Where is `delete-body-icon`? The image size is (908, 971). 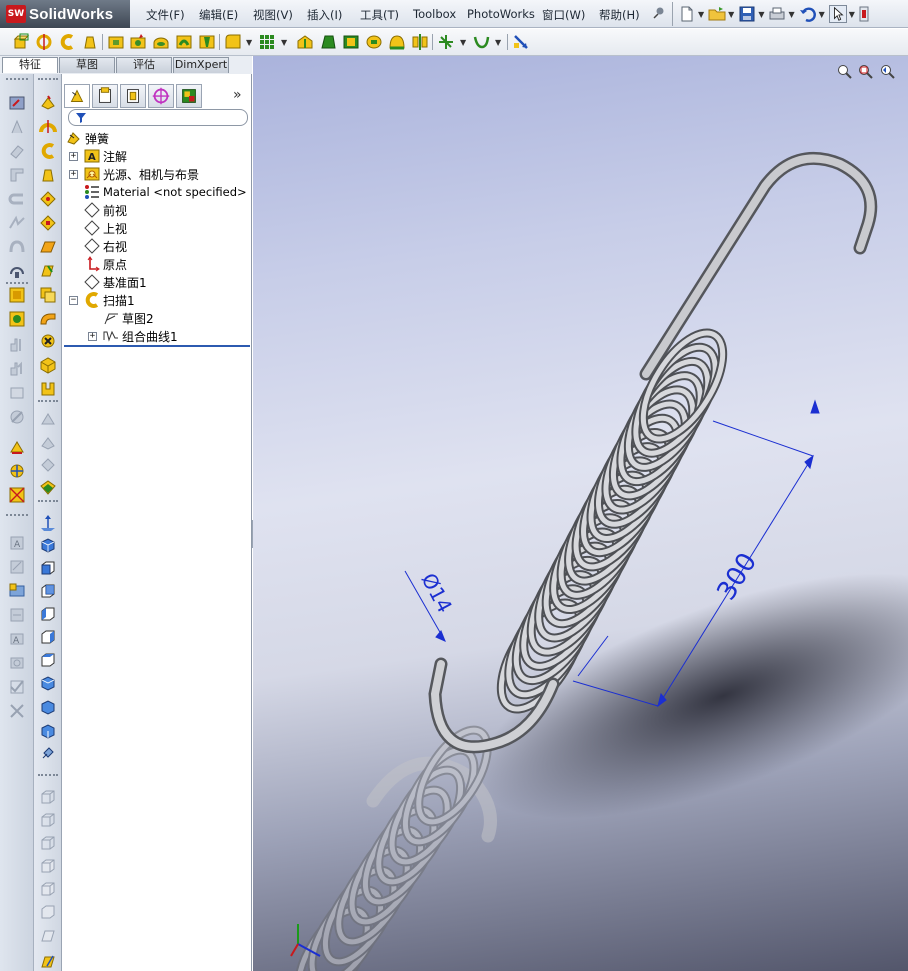
delete-body-icon is located at coordinates (48, 341).